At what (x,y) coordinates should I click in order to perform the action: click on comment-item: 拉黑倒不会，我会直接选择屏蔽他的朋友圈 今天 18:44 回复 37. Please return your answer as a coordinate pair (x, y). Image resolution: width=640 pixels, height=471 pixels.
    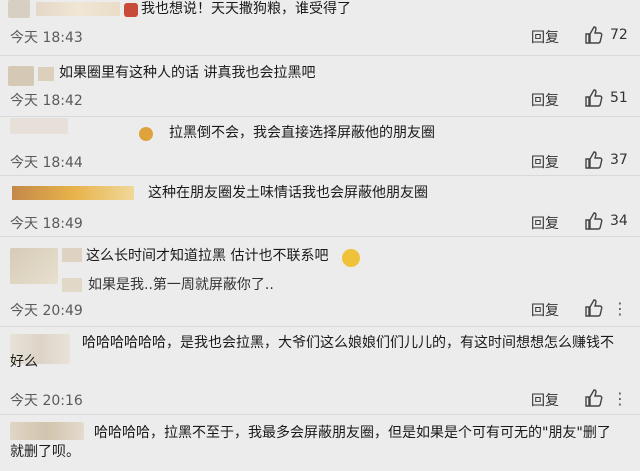
    Looking at the image, I should click on (320, 145).